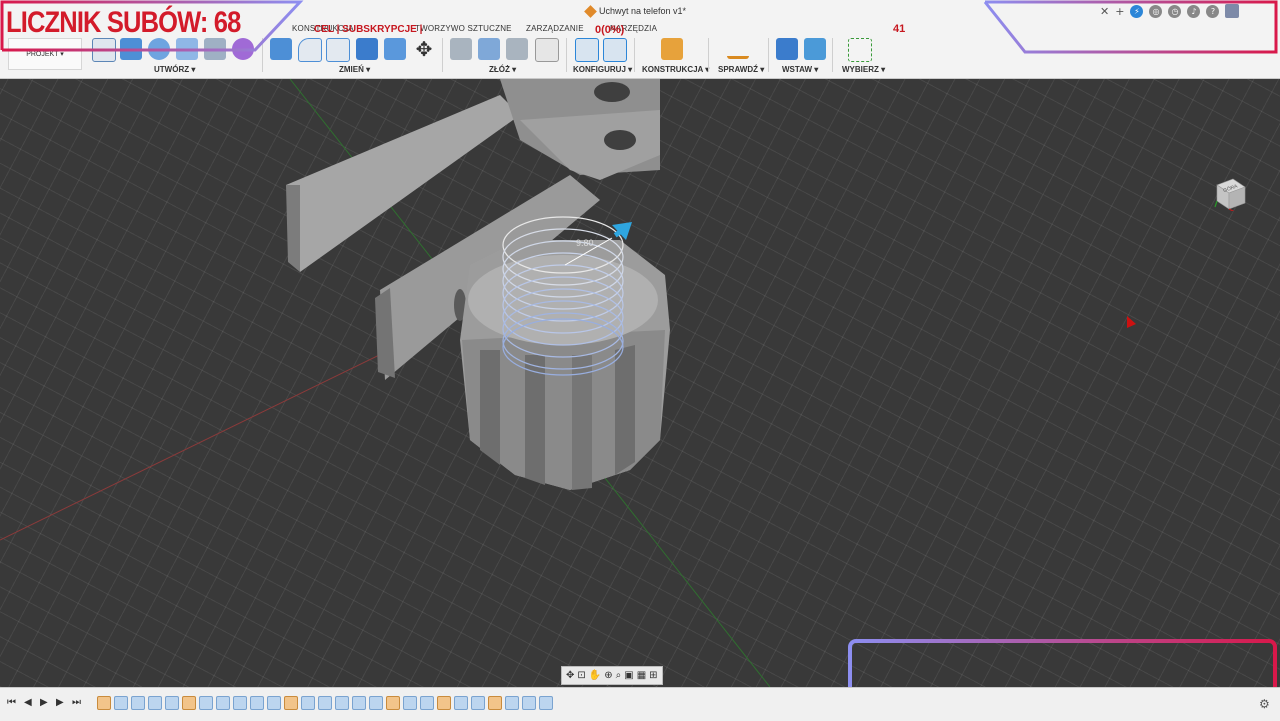 This screenshot has height=721, width=1280. What do you see at coordinates (1104, 11) in the screenshot?
I see `close-tab-icon: ✕` at bounding box center [1104, 11].